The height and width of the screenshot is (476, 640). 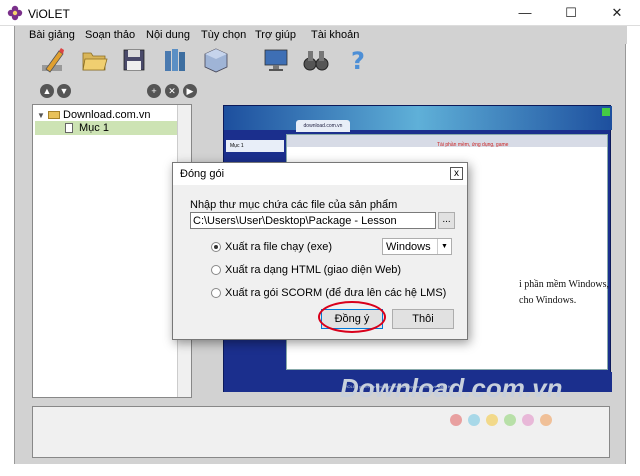 I want to click on maximize-button: ☐, so click(x=571, y=13).